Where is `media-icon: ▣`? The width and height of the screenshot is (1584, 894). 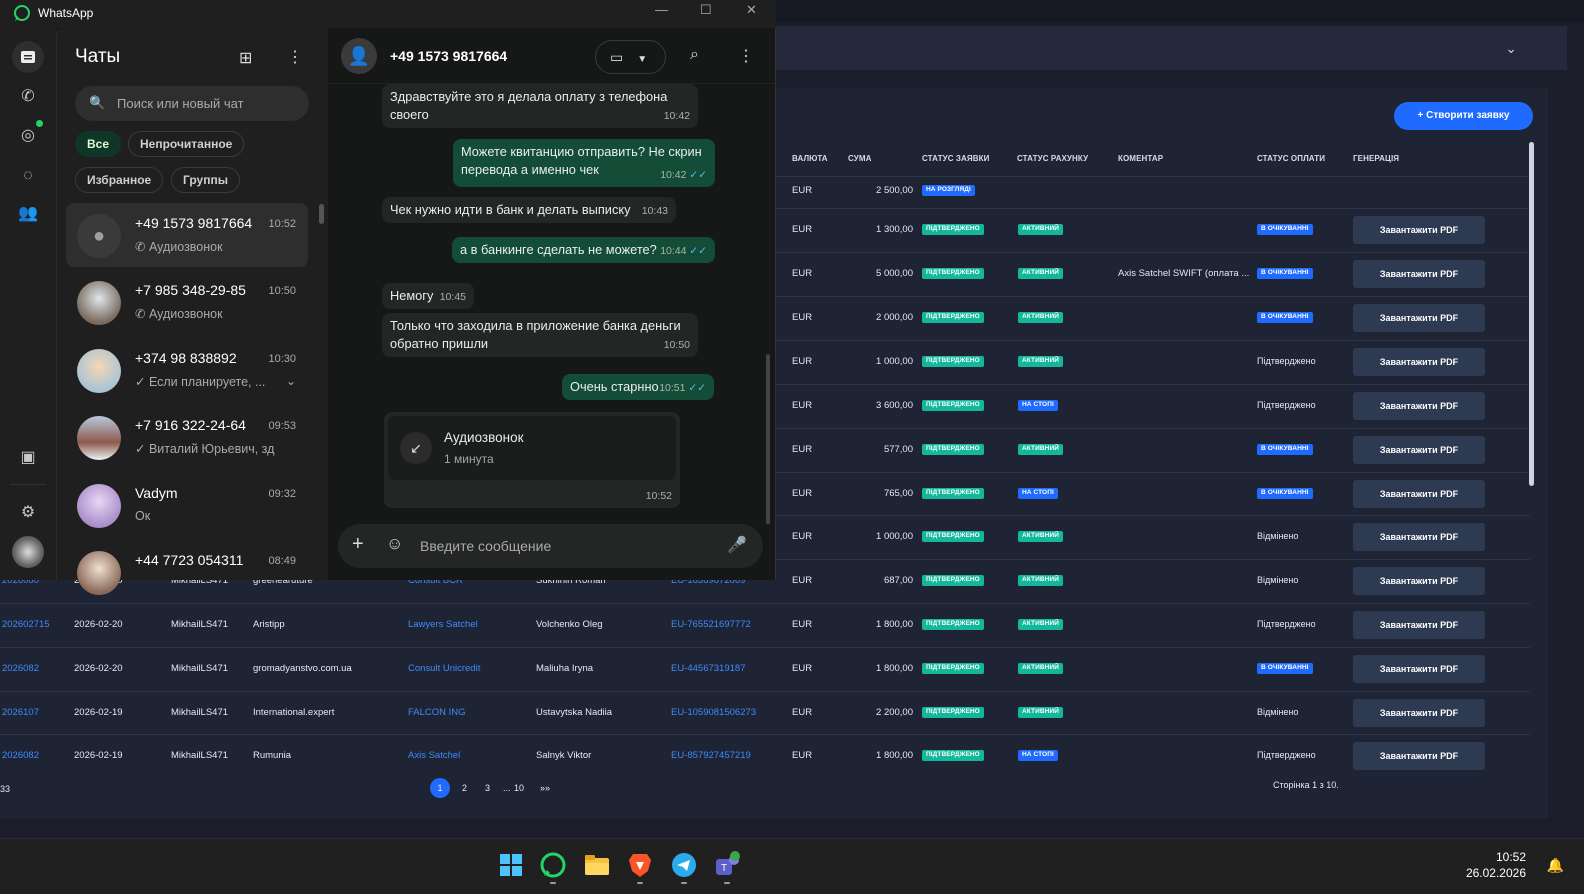 media-icon: ▣ is located at coordinates (28, 458).